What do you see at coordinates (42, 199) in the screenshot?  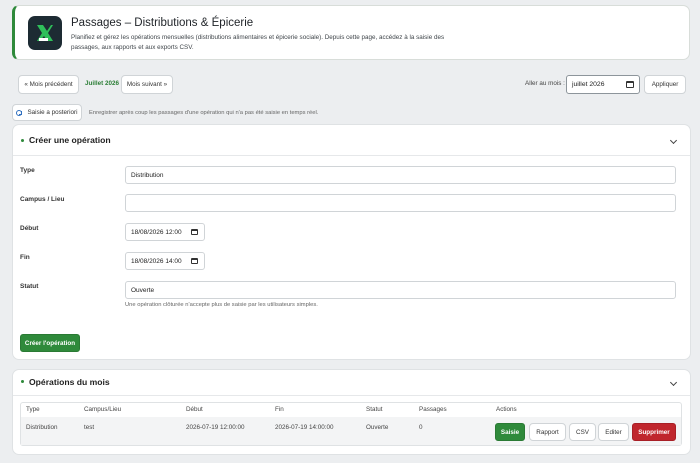 I see `campus-label: Campus / Lieu` at bounding box center [42, 199].